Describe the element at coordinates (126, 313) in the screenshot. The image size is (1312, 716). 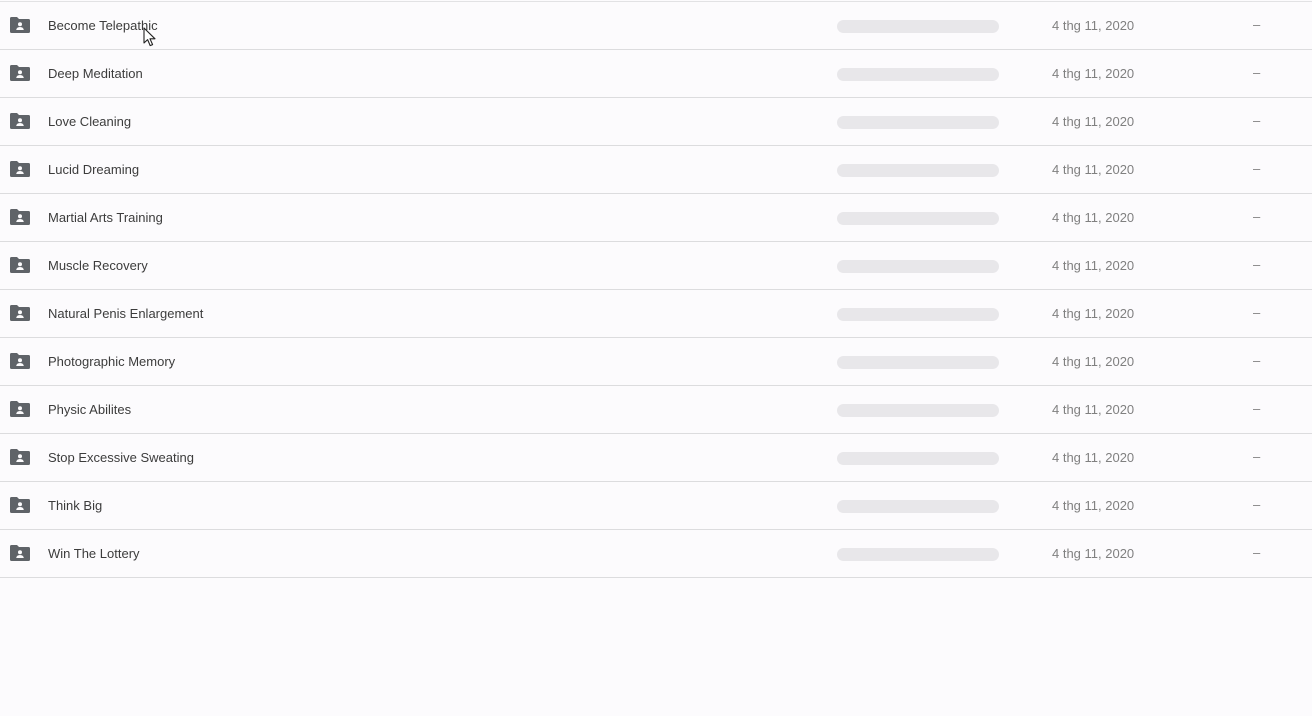
I see `file-name: Natural Penis Enlargement` at that location.